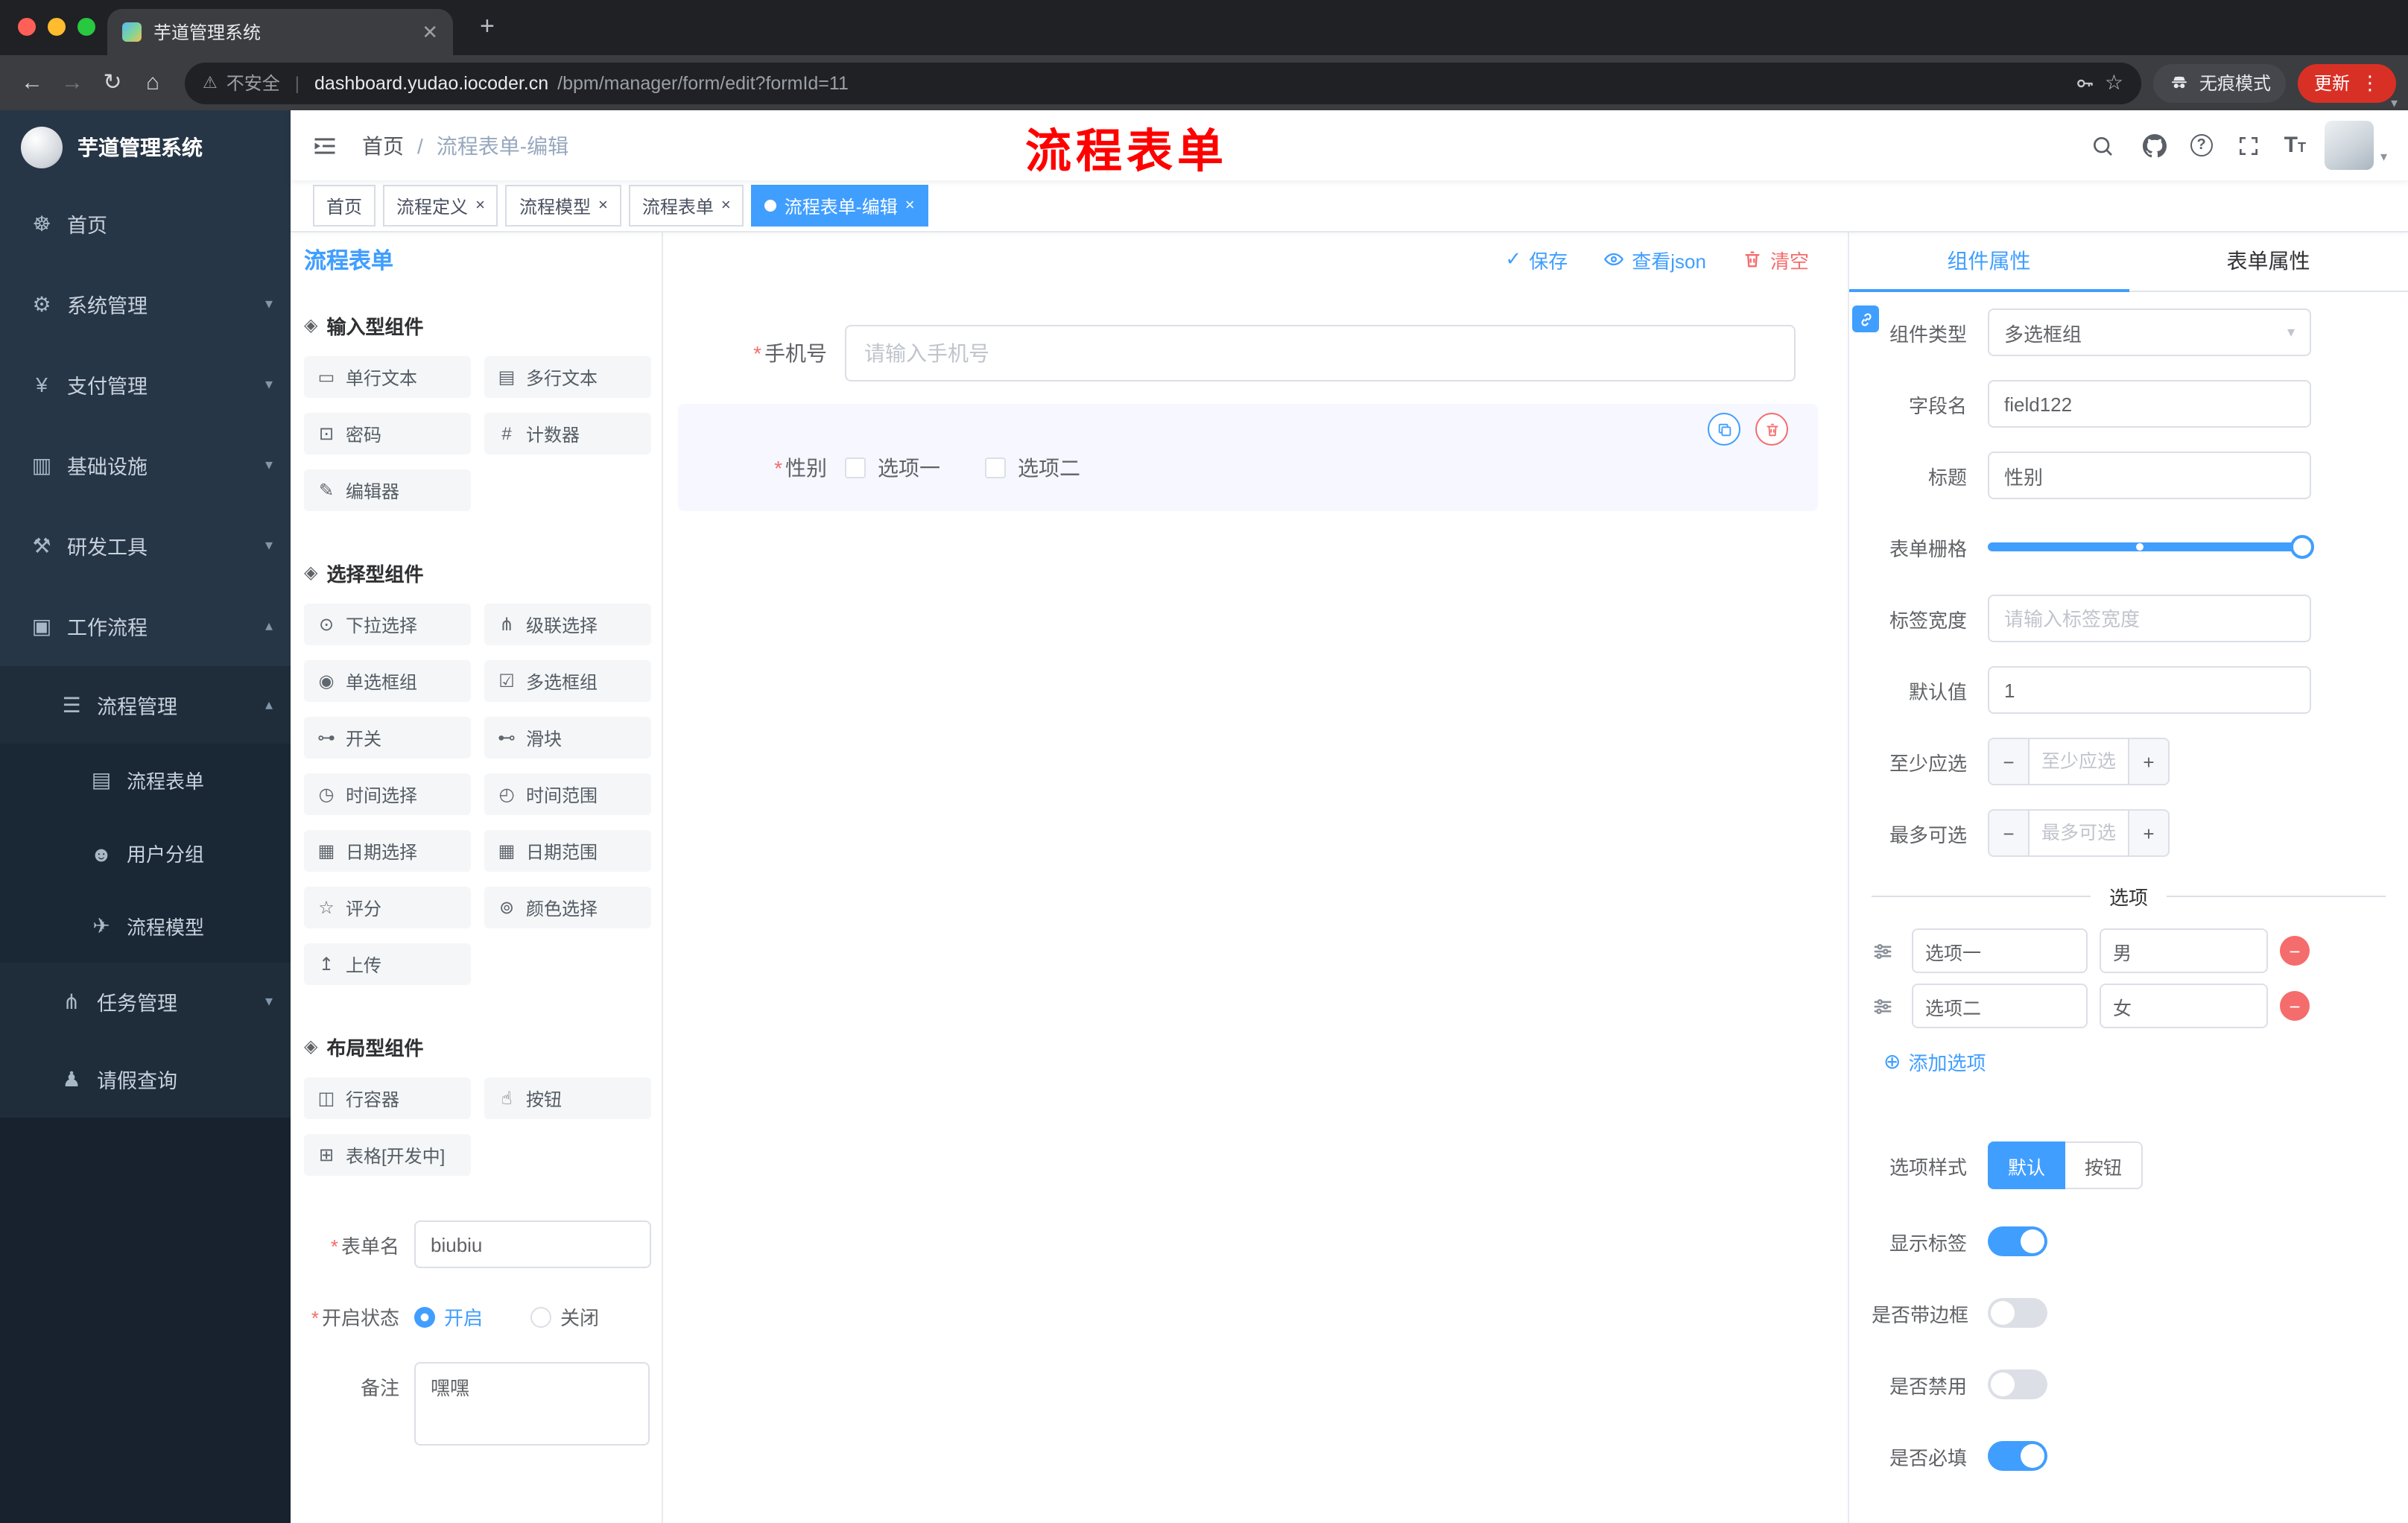  What do you see at coordinates (57, 27) in the screenshot?
I see `window-minimize-button` at bounding box center [57, 27].